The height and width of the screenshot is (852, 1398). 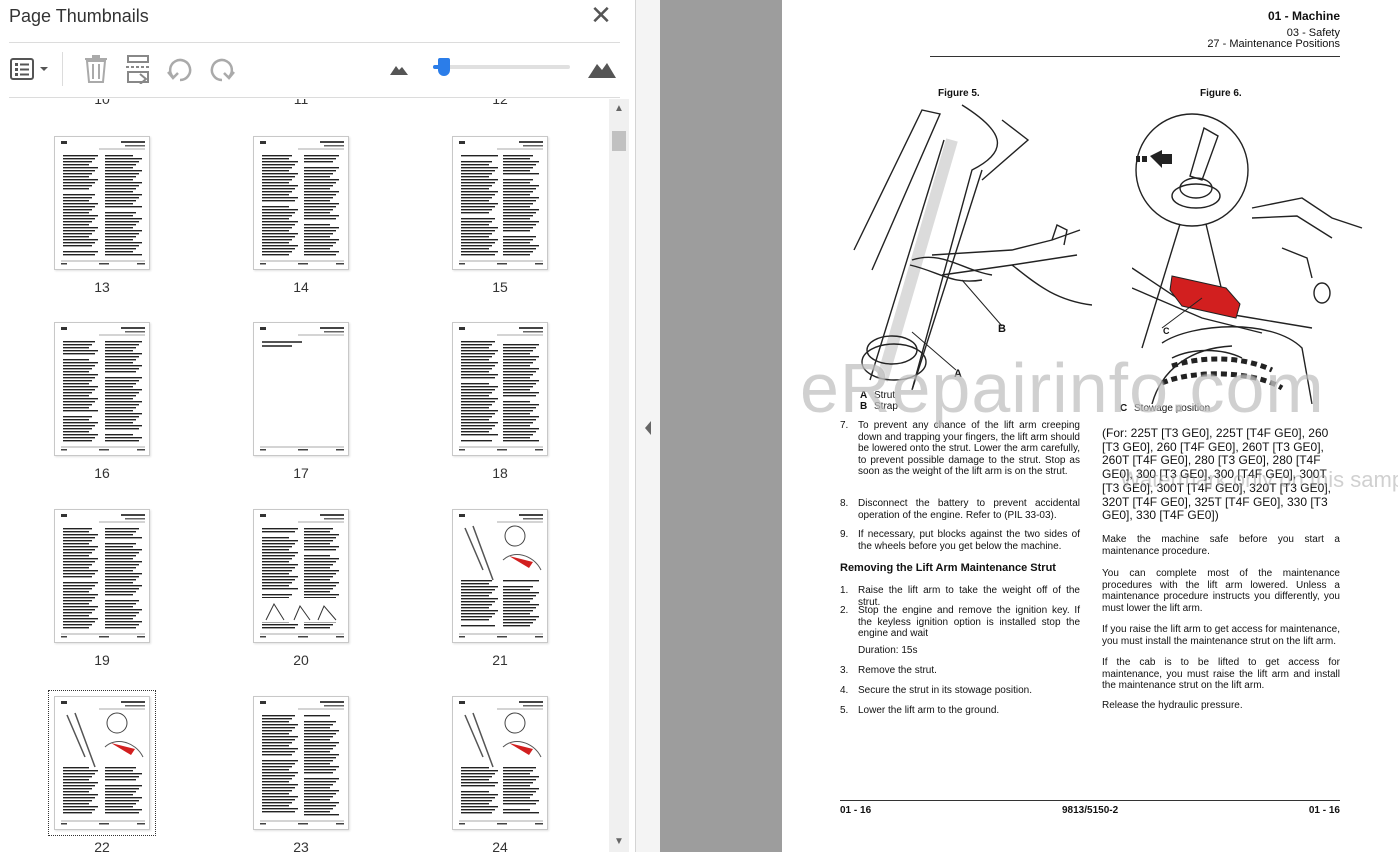 What do you see at coordinates (102, 473) in the screenshot?
I see `thumbnail-page-number: 16` at bounding box center [102, 473].